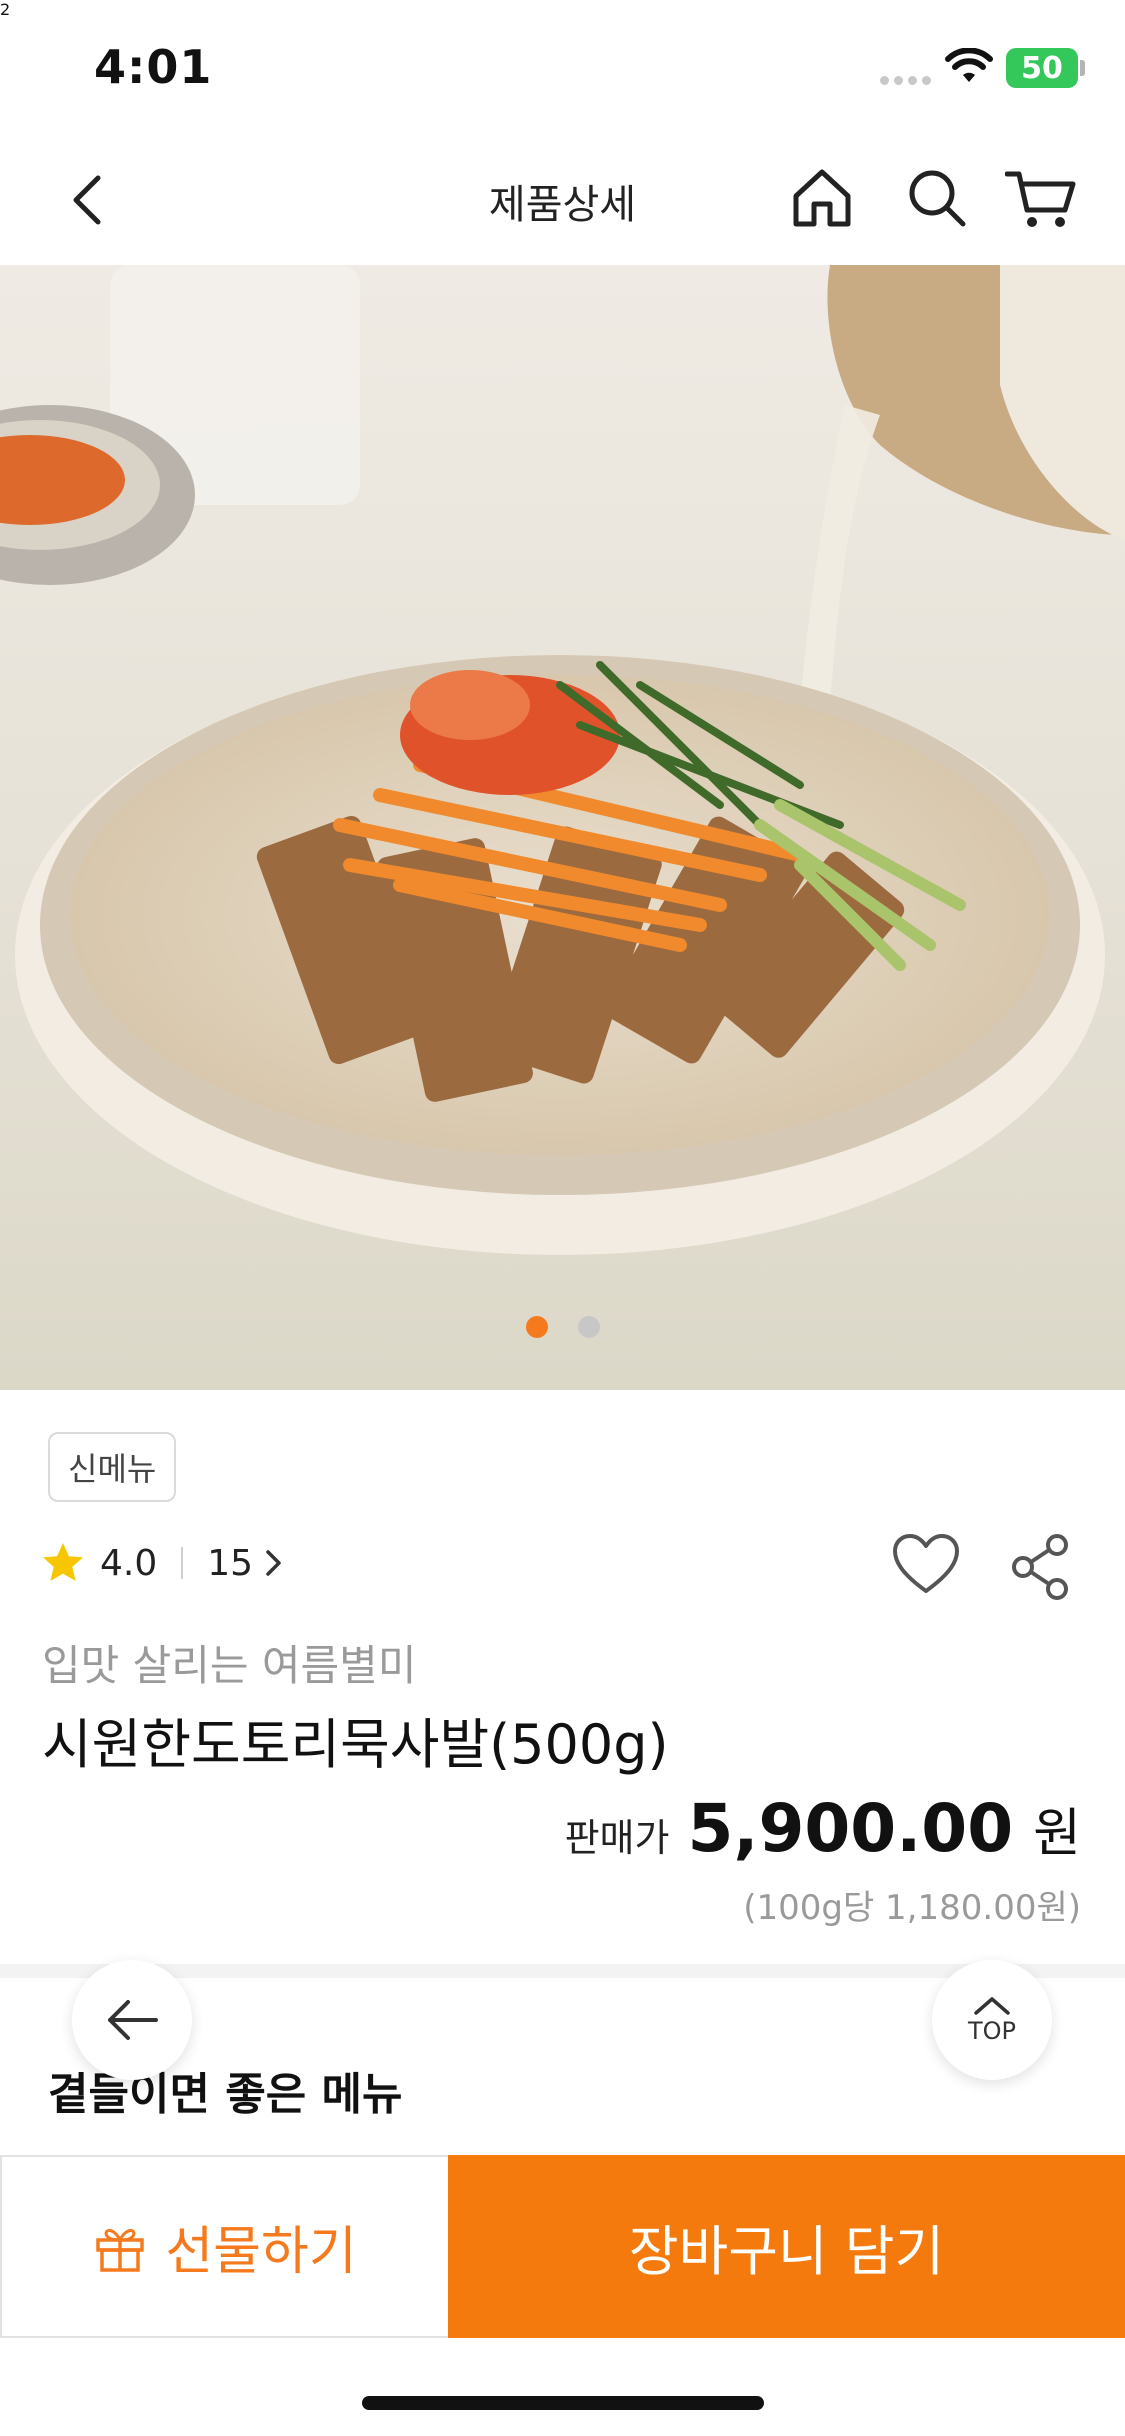 The width and height of the screenshot is (1125, 2436). What do you see at coordinates (536, 1327) in the screenshot?
I see `pager-dot-active` at bounding box center [536, 1327].